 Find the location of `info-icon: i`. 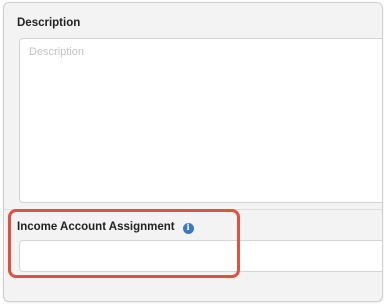

info-icon: i is located at coordinates (188, 228).